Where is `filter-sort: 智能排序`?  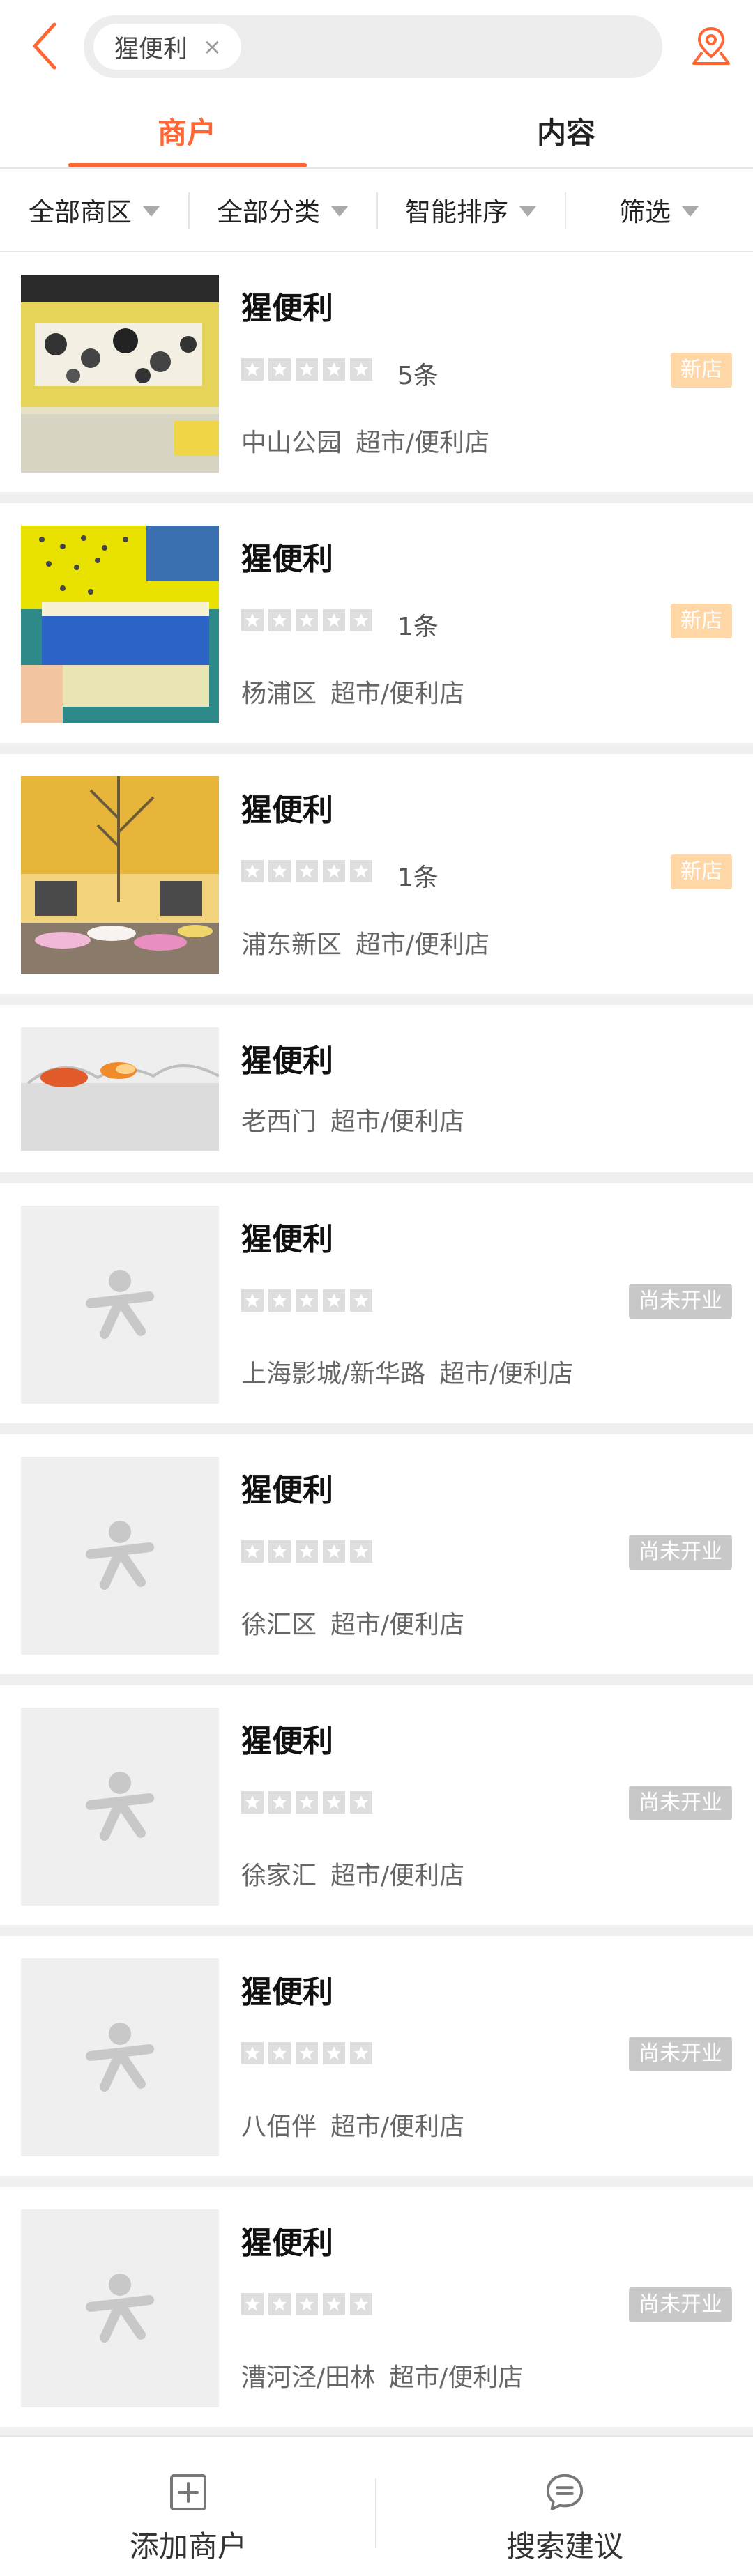 filter-sort: 智能排序 is located at coordinates (470, 210).